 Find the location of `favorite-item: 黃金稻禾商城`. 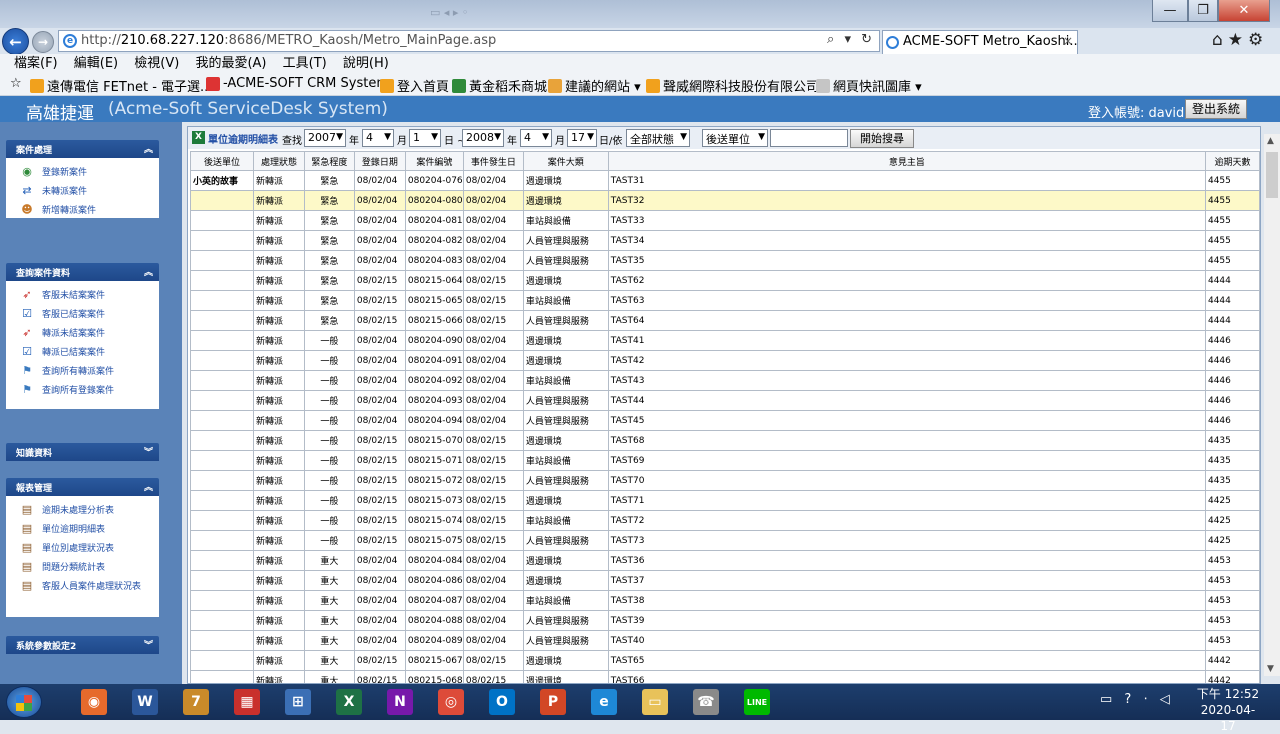

favorite-item: 黃金稻禾商城 is located at coordinates (499, 85).